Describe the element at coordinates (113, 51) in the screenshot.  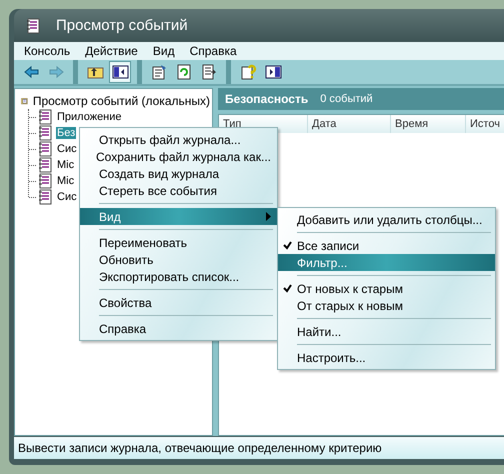
I see `menu-item: Действие` at that location.